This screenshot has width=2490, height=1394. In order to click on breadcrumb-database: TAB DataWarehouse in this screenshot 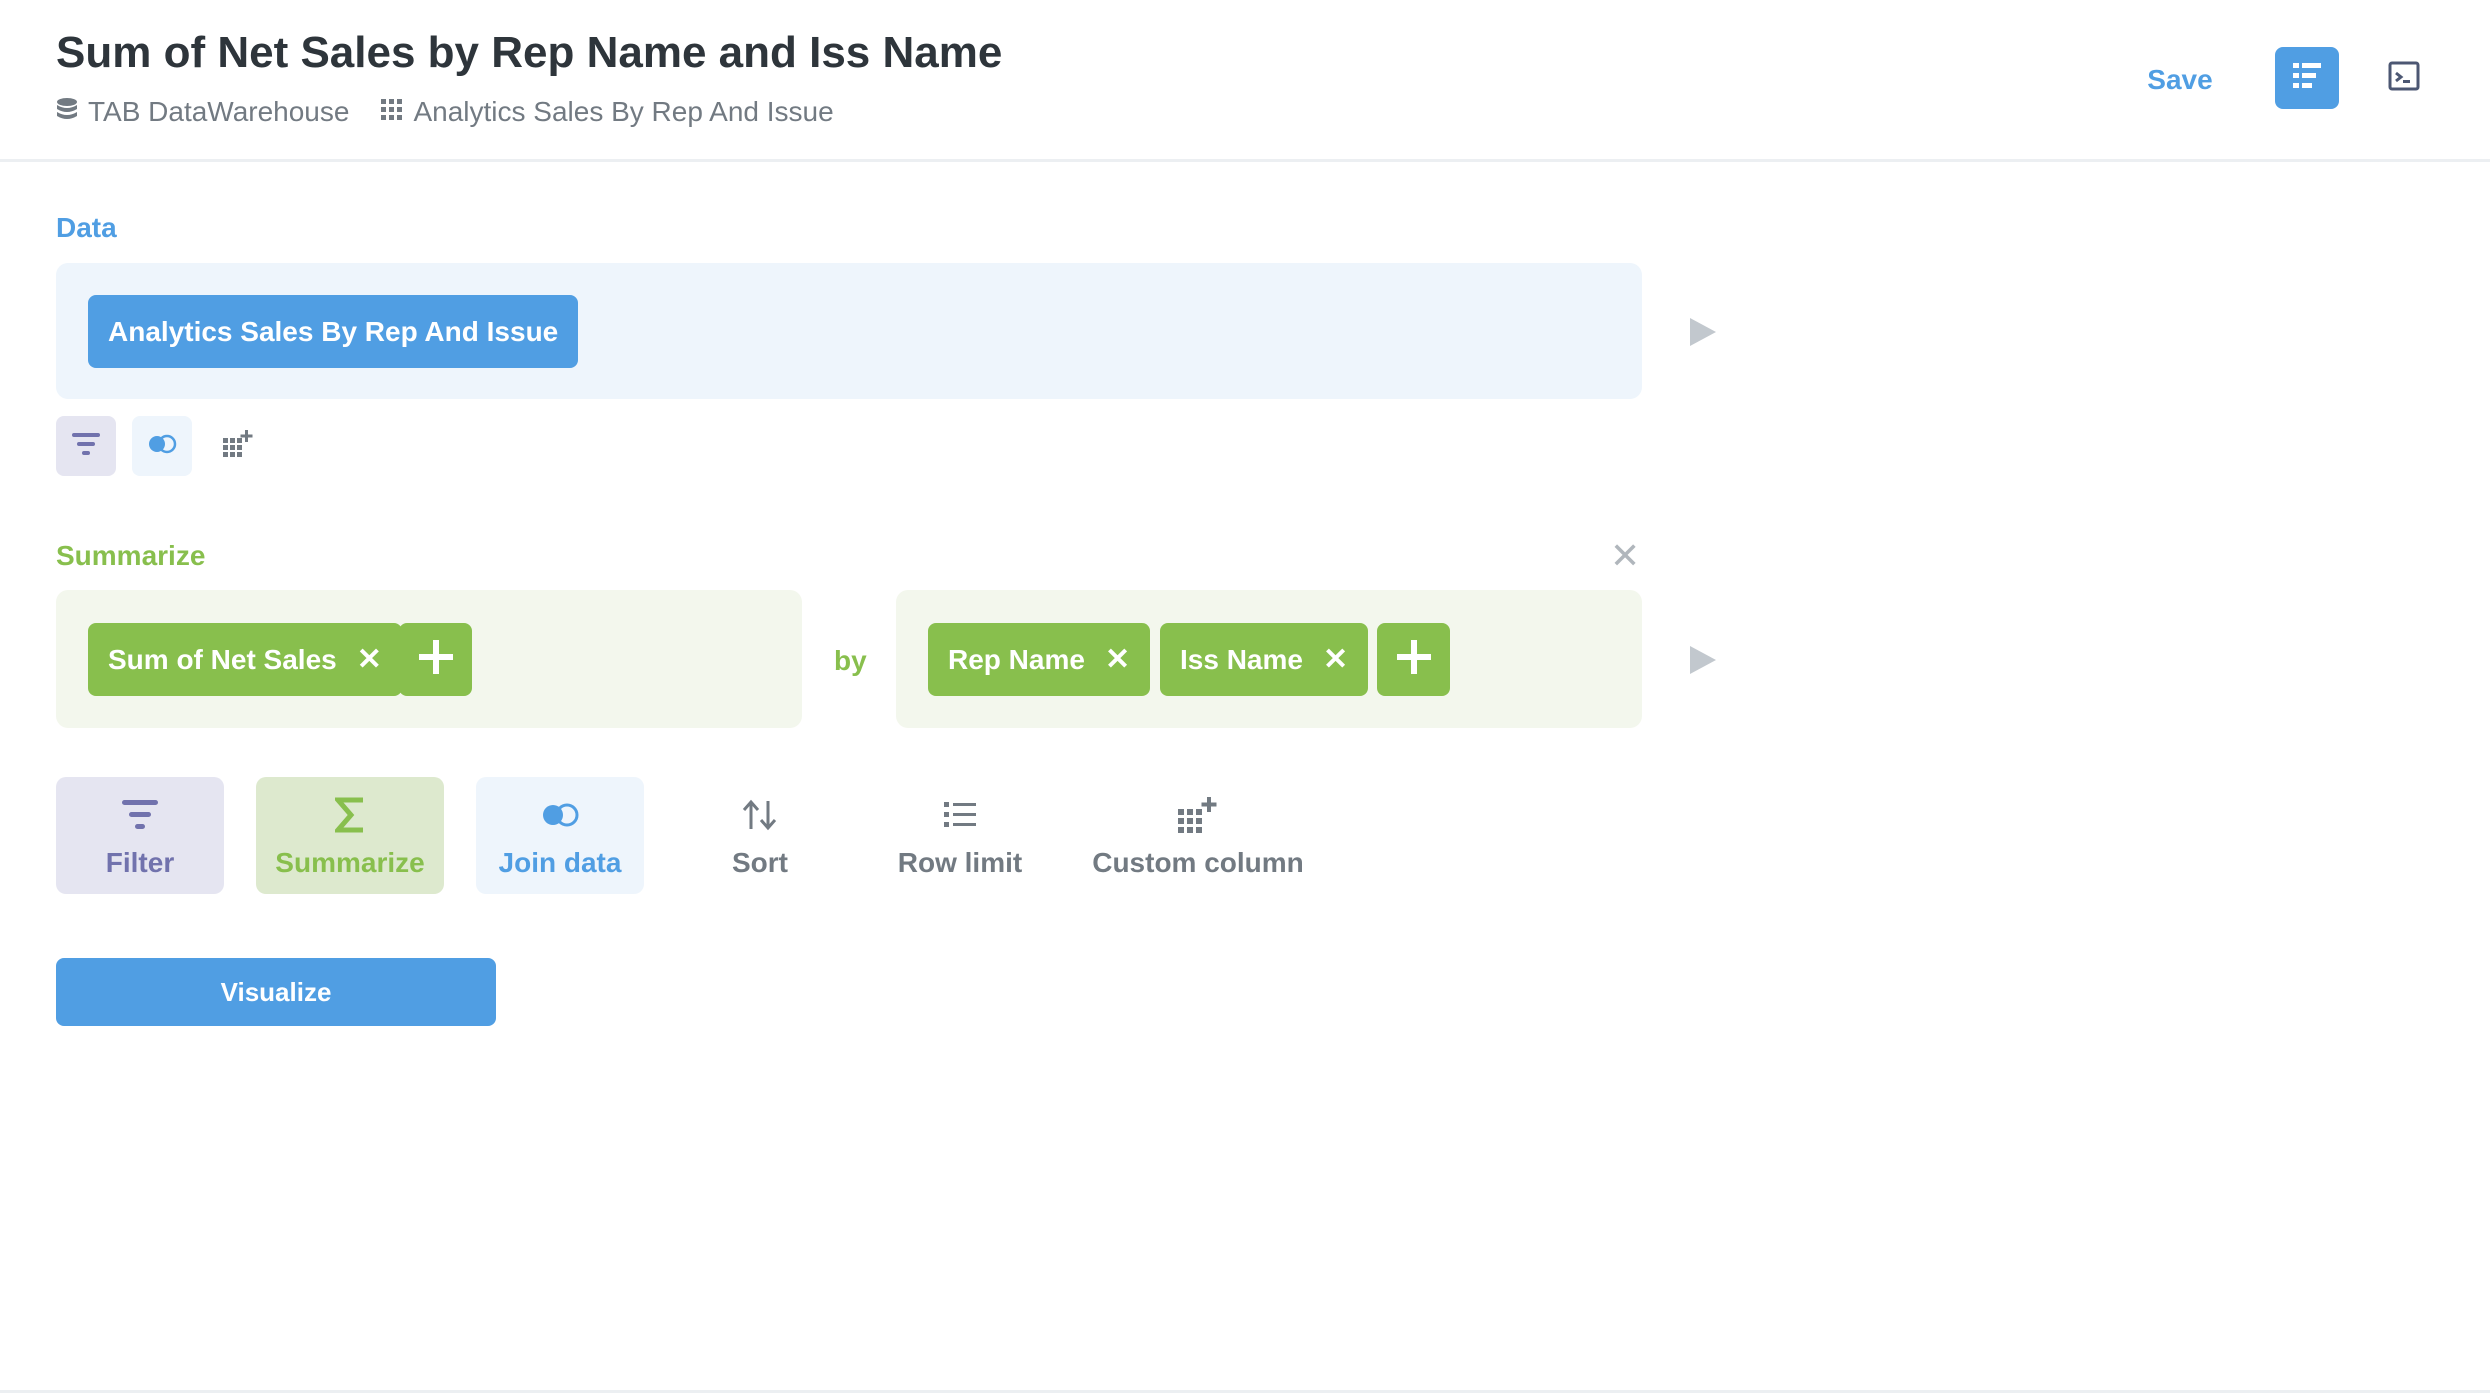, I will do `click(202, 112)`.